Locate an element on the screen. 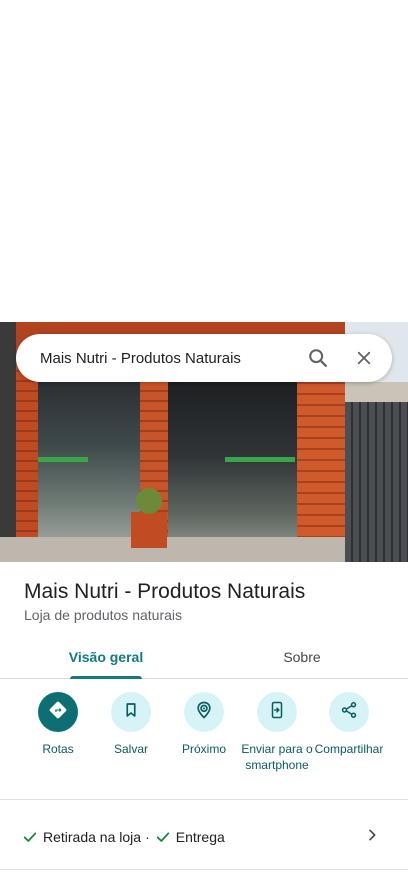  save-label: Salvar is located at coordinates (130, 749).